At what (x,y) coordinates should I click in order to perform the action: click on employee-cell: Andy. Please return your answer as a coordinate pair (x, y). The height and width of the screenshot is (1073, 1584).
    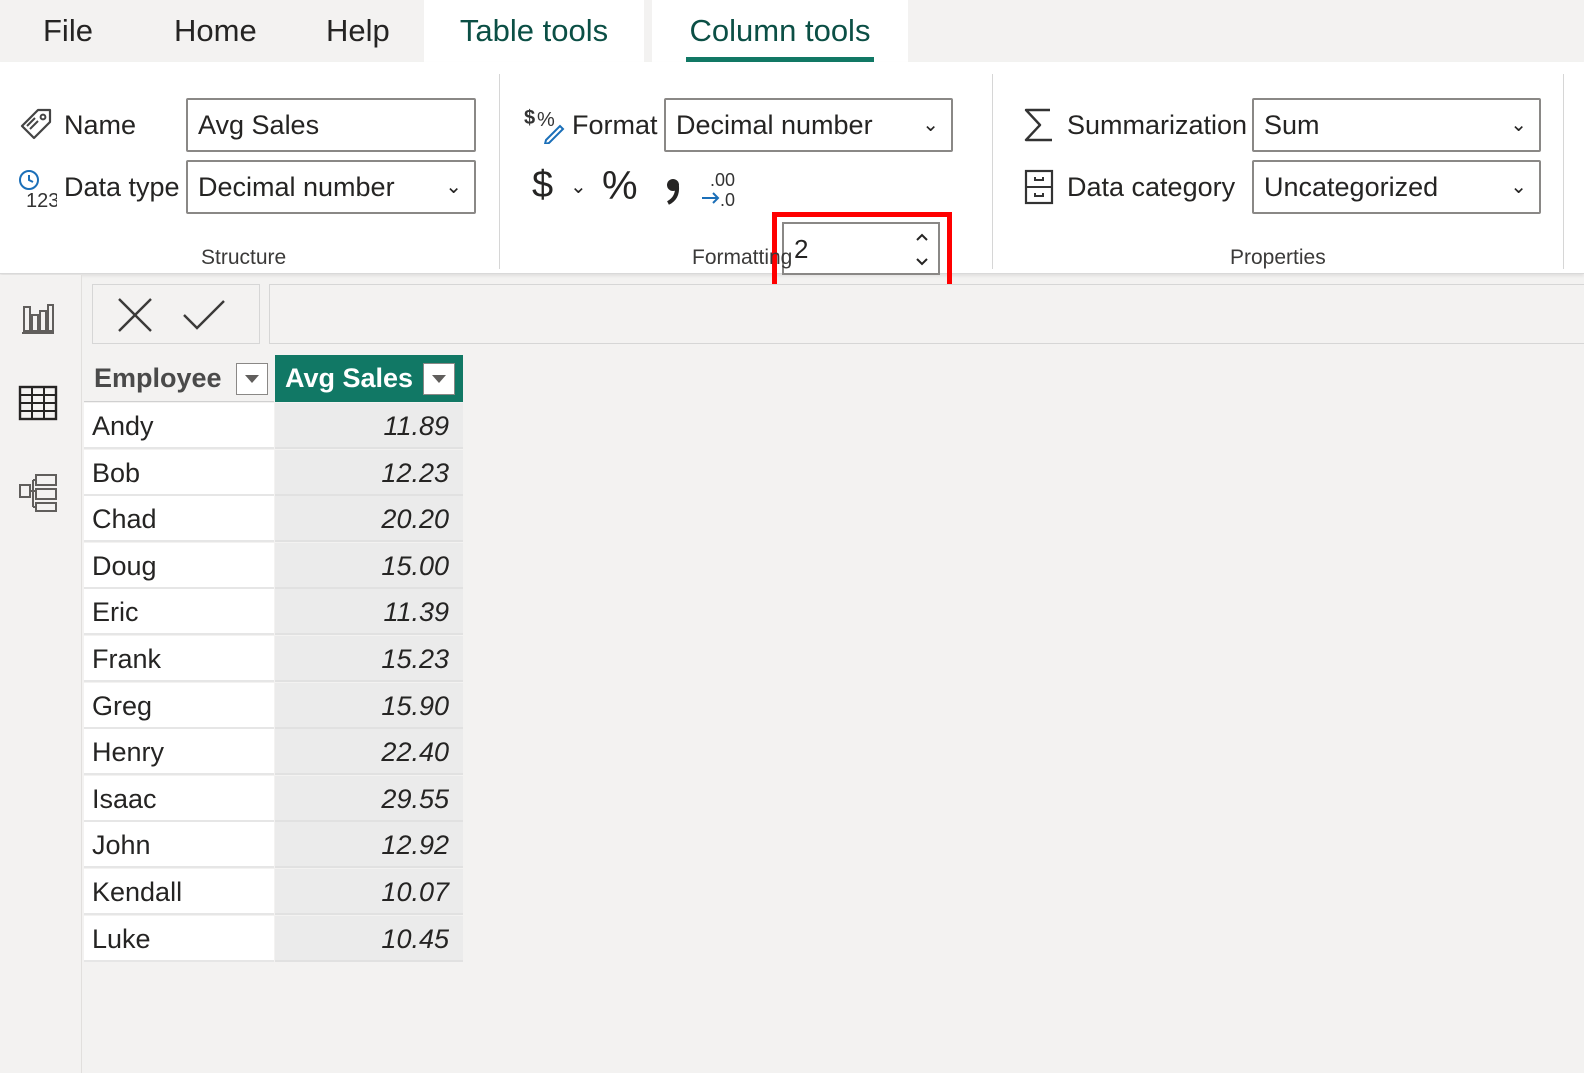
    Looking at the image, I should click on (179, 426).